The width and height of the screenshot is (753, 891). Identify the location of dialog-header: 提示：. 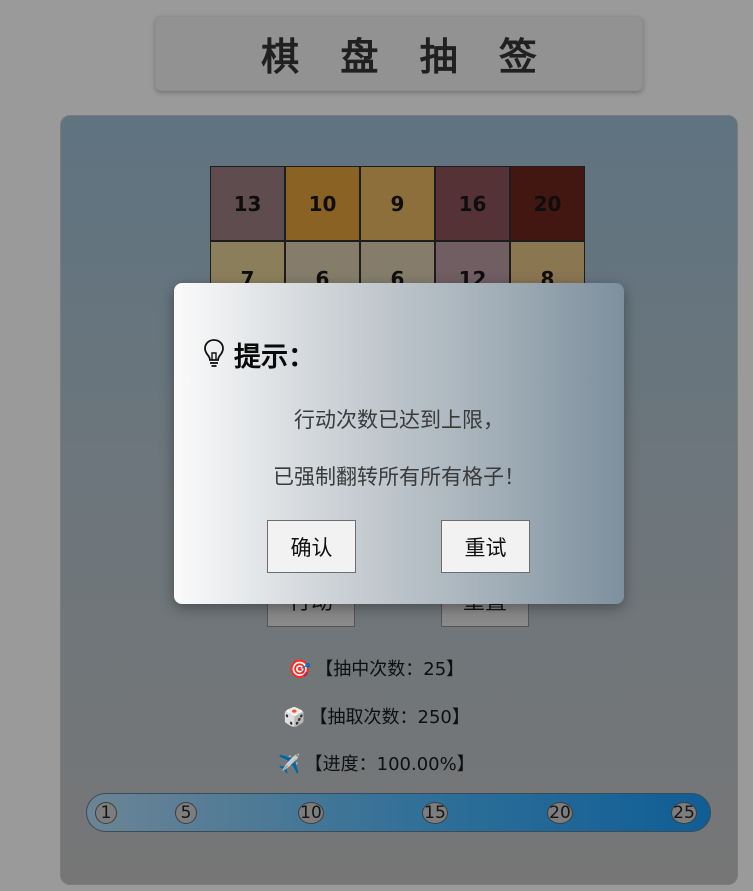
(258, 354).